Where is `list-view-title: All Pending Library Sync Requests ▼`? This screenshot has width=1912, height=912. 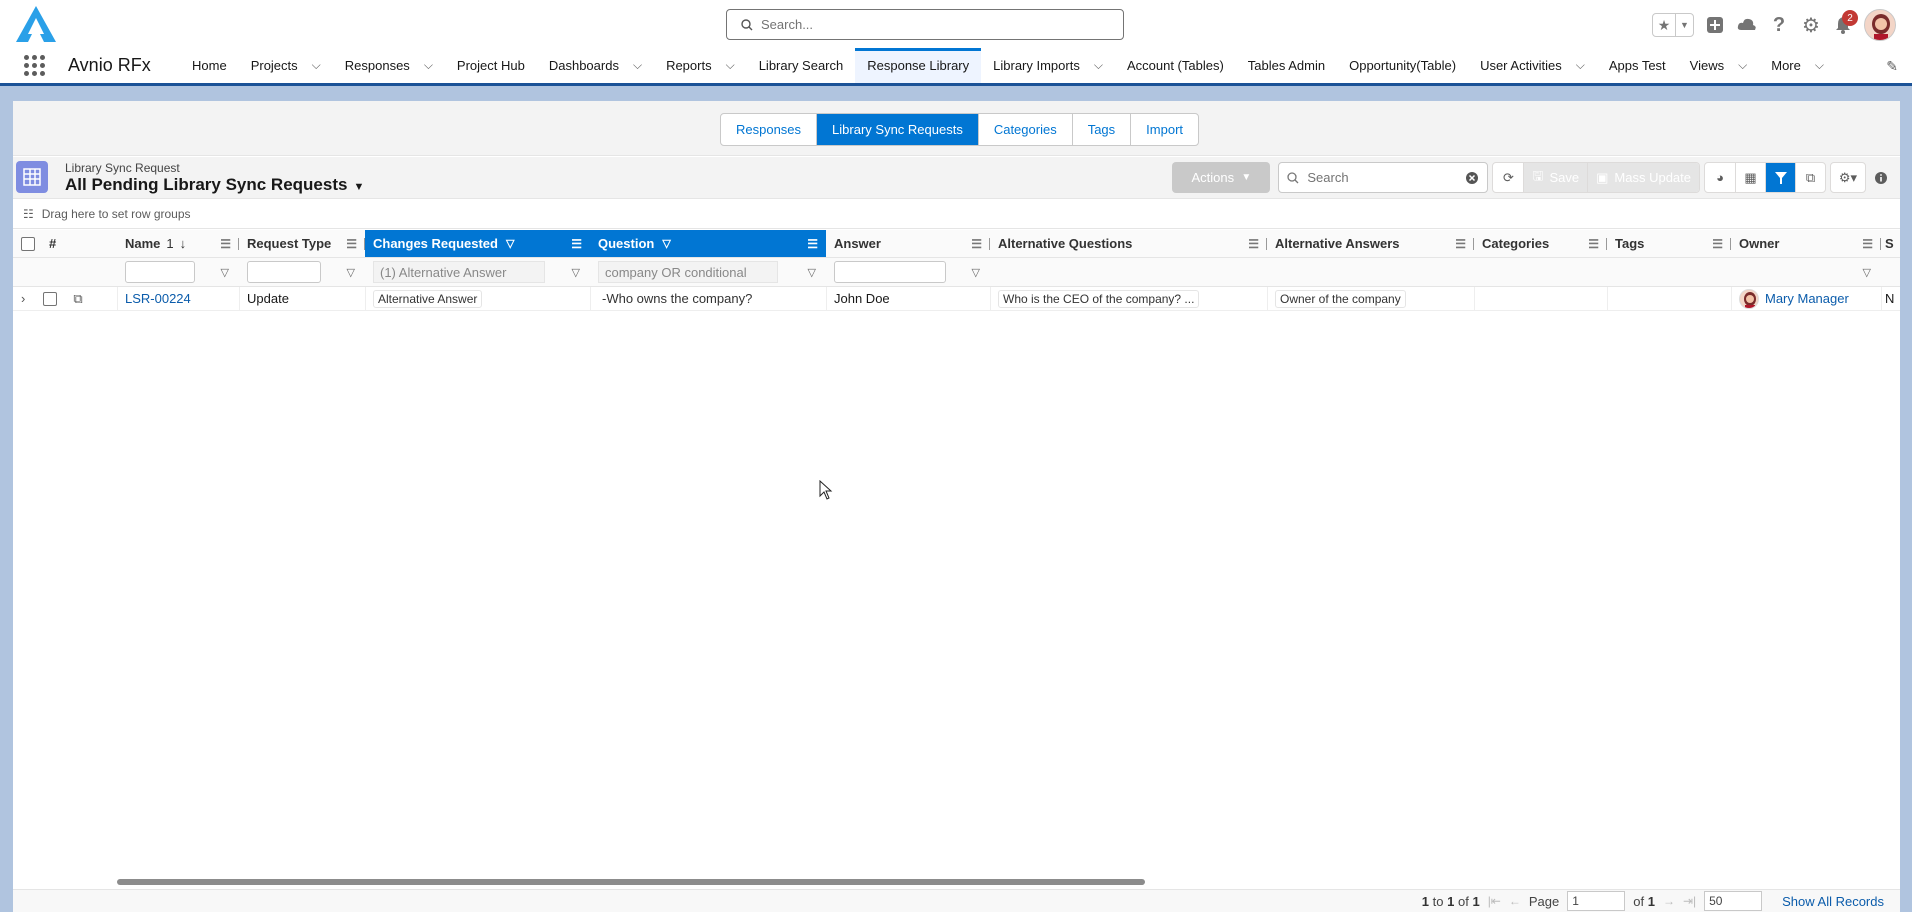
list-view-title: All Pending Library Sync Requests ▼ is located at coordinates (214, 185).